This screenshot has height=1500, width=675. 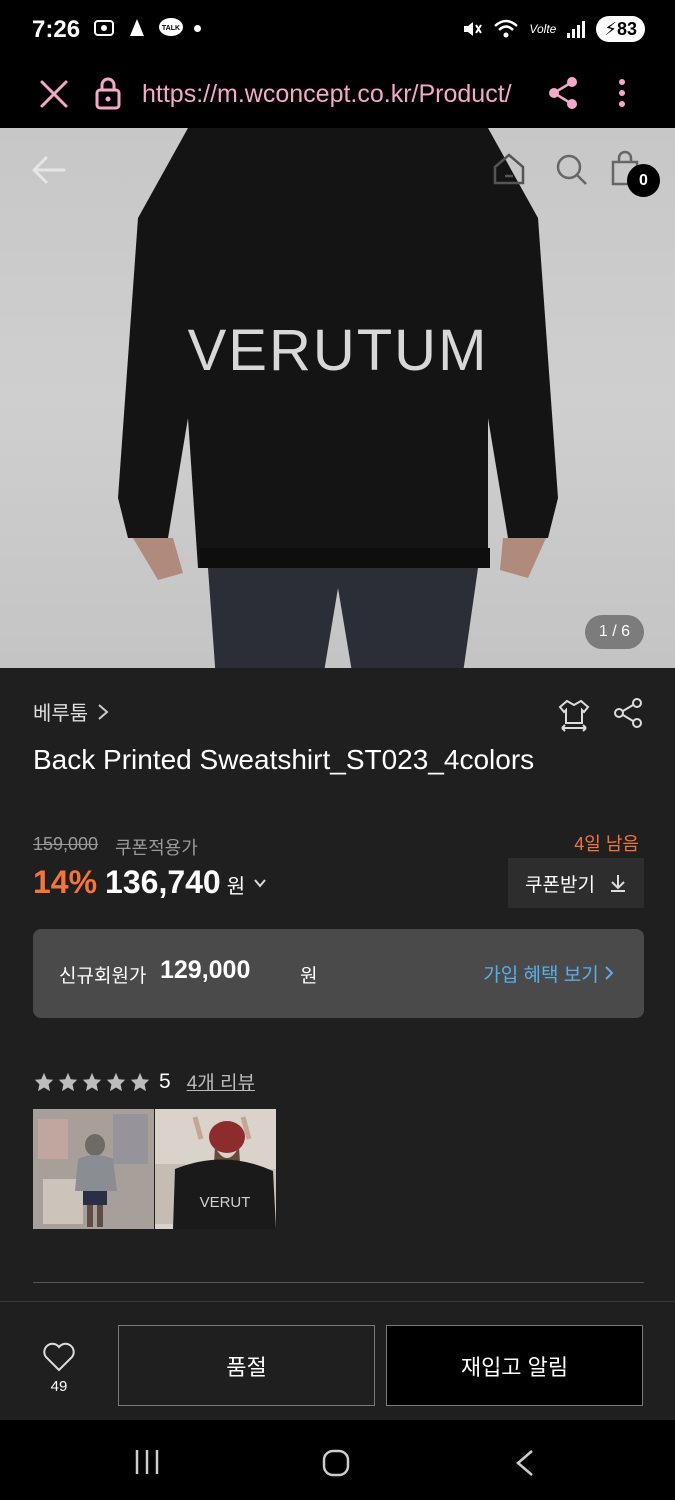 What do you see at coordinates (560, 885) in the screenshot?
I see `coupon-button-label: 쿠폰받기` at bounding box center [560, 885].